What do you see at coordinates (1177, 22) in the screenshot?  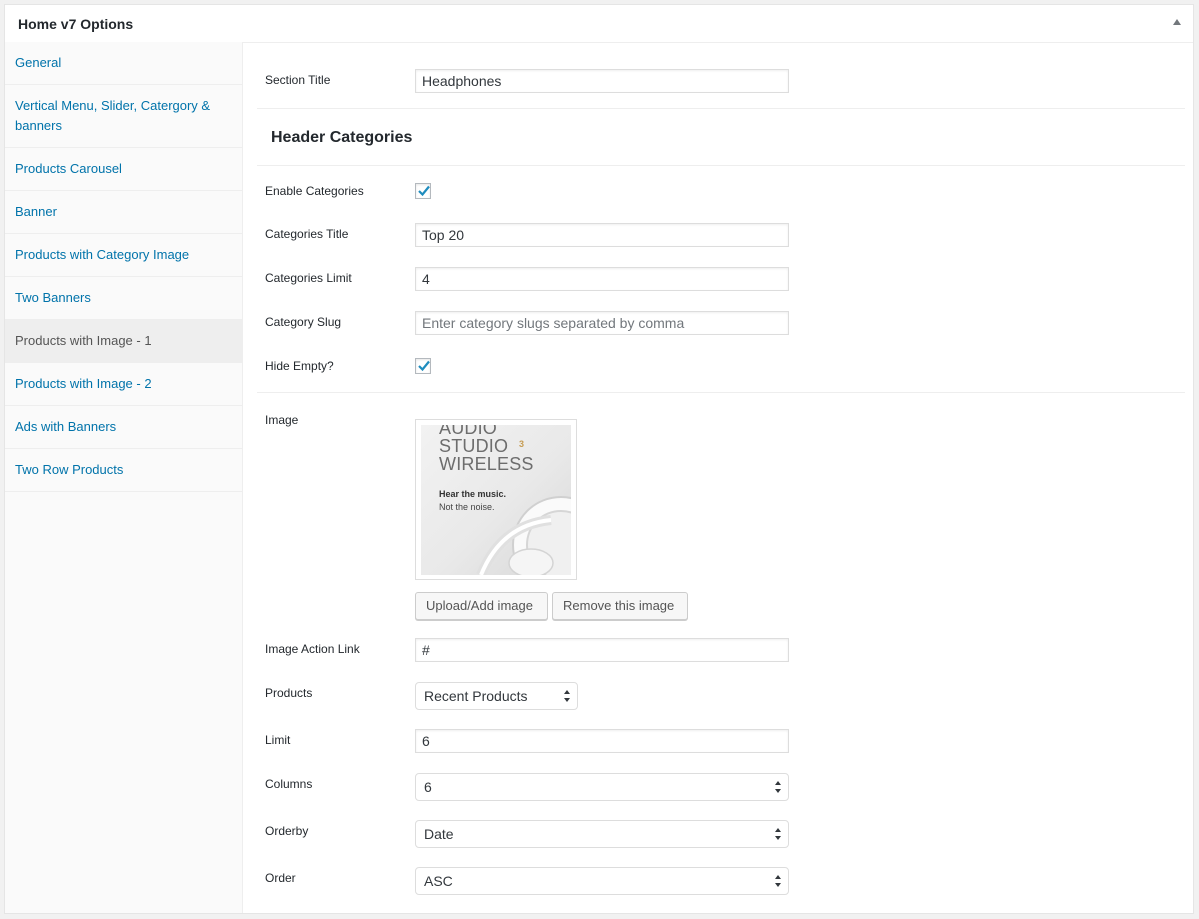 I see `collapse-arrow-icon` at bounding box center [1177, 22].